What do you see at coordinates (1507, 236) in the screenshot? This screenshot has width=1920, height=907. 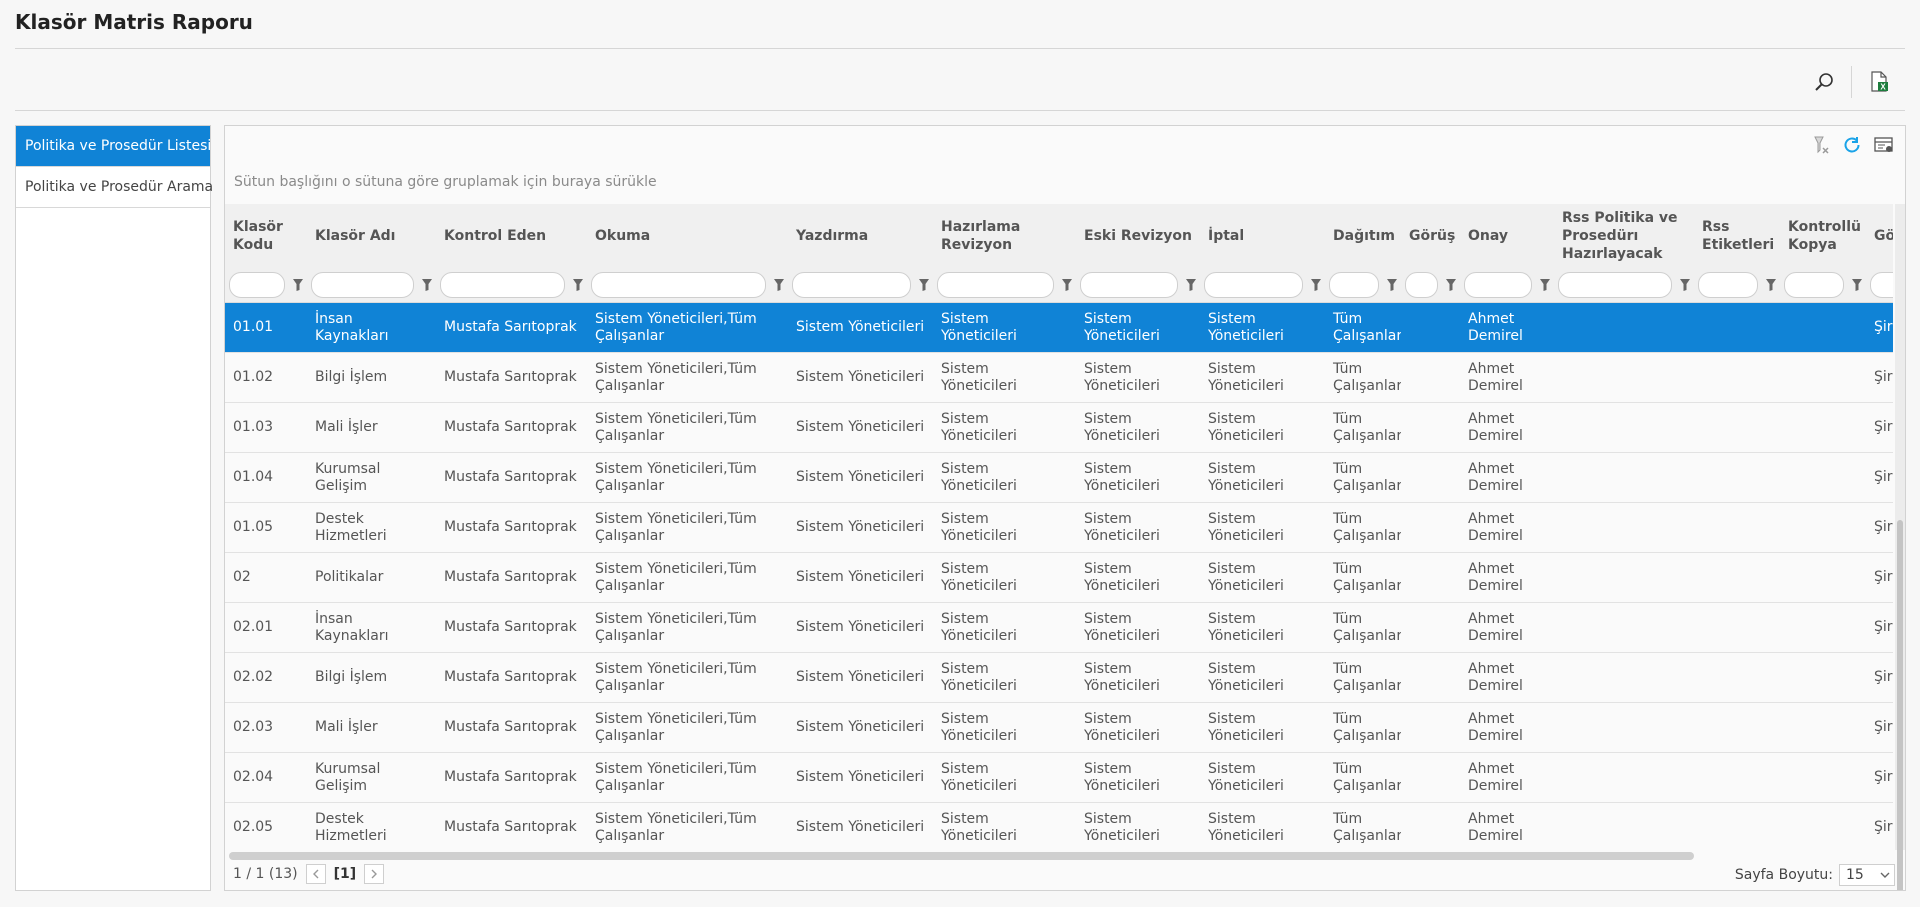 I see `column-header: Onay` at bounding box center [1507, 236].